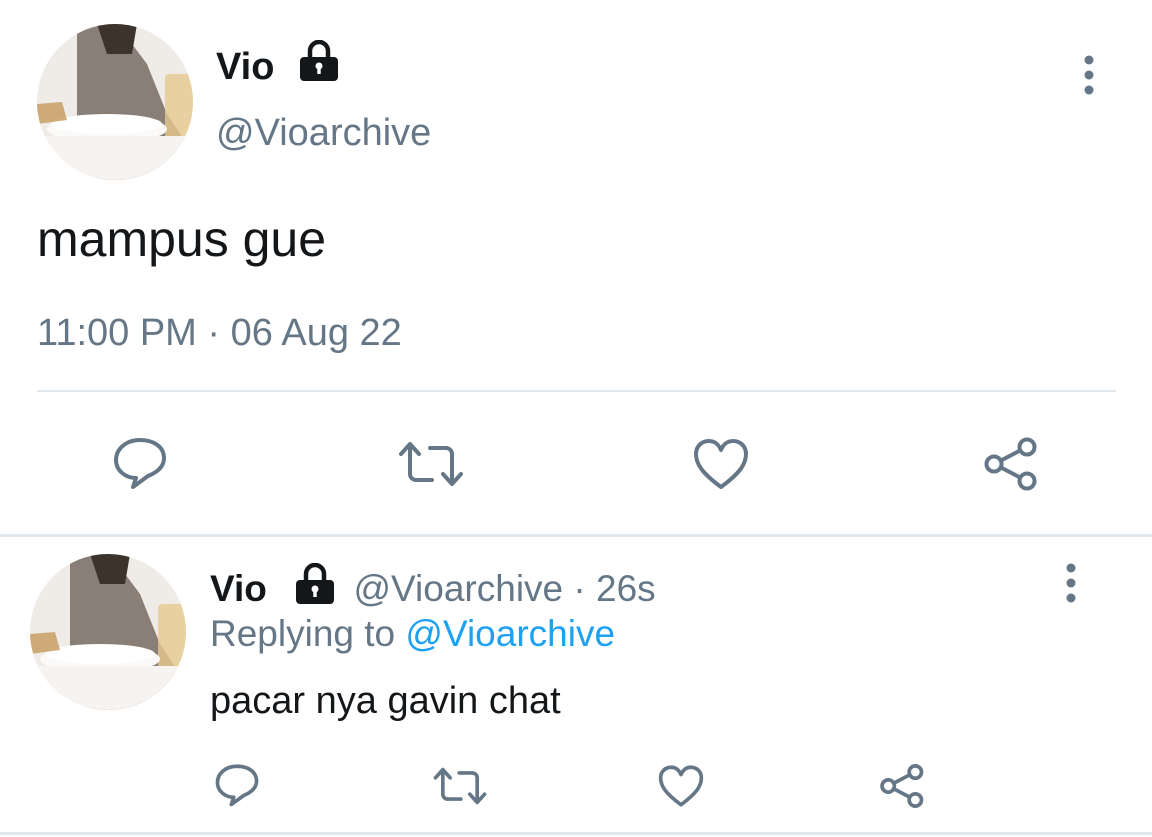 This screenshot has width=1152, height=837. What do you see at coordinates (323, 133) in the screenshot?
I see `handle: @Vioarchive` at bounding box center [323, 133].